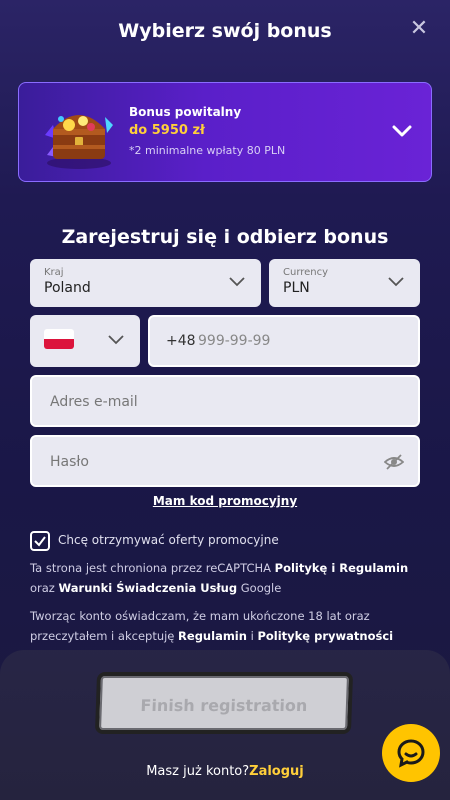 The width and height of the screenshot is (450, 800). What do you see at coordinates (181, 341) in the screenshot?
I see `phone-prefix: +48` at bounding box center [181, 341].